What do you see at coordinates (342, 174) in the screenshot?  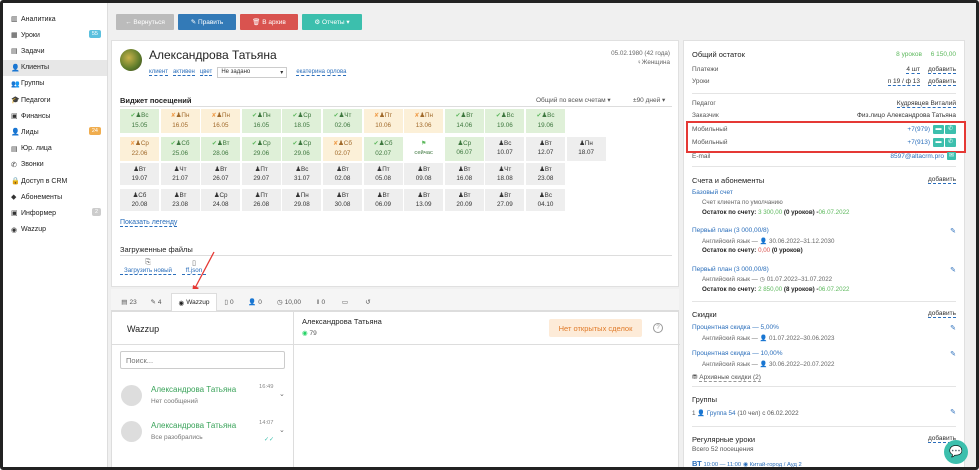 I see `visit-cell: ♟Вт 02.08` at bounding box center [342, 174].